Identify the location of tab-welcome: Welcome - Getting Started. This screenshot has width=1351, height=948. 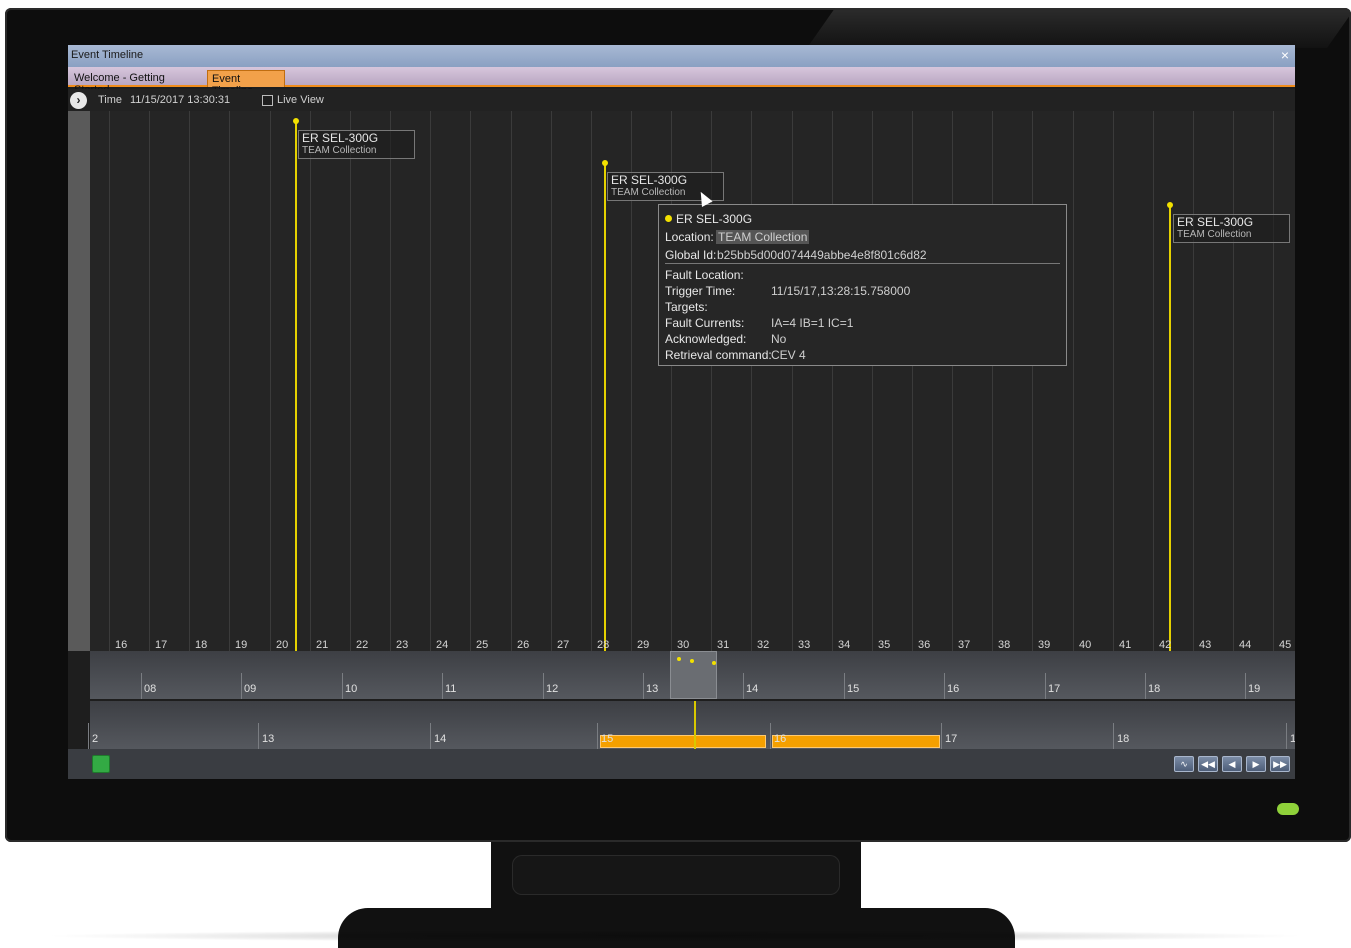
(138, 83).